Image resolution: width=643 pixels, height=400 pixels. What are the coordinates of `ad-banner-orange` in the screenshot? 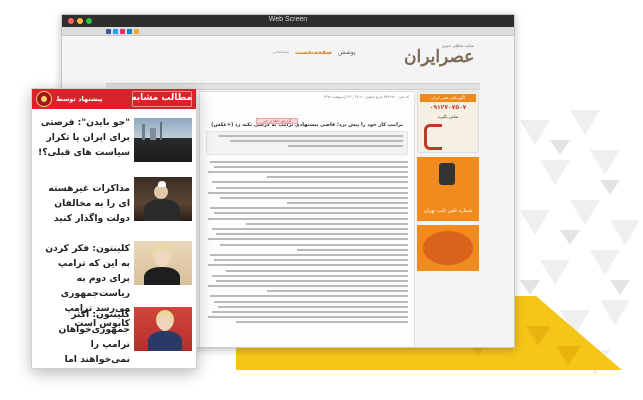 It's located at (448, 248).